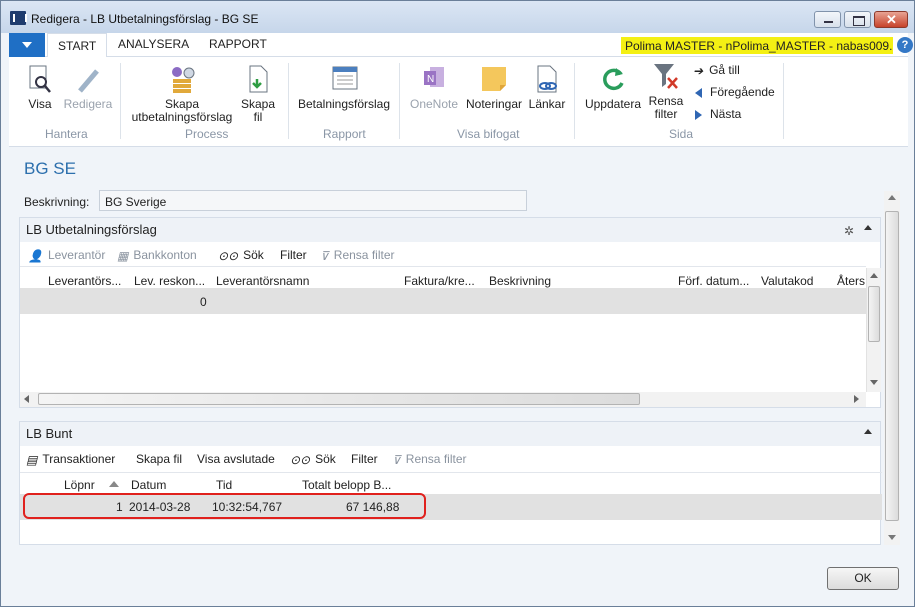 Image resolution: width=915 pixels, height=607 pixels. What do you see at coordinates (698, 92) in the screenshot?
I see `triangle-left-icon` at bounding box center [698, 92].